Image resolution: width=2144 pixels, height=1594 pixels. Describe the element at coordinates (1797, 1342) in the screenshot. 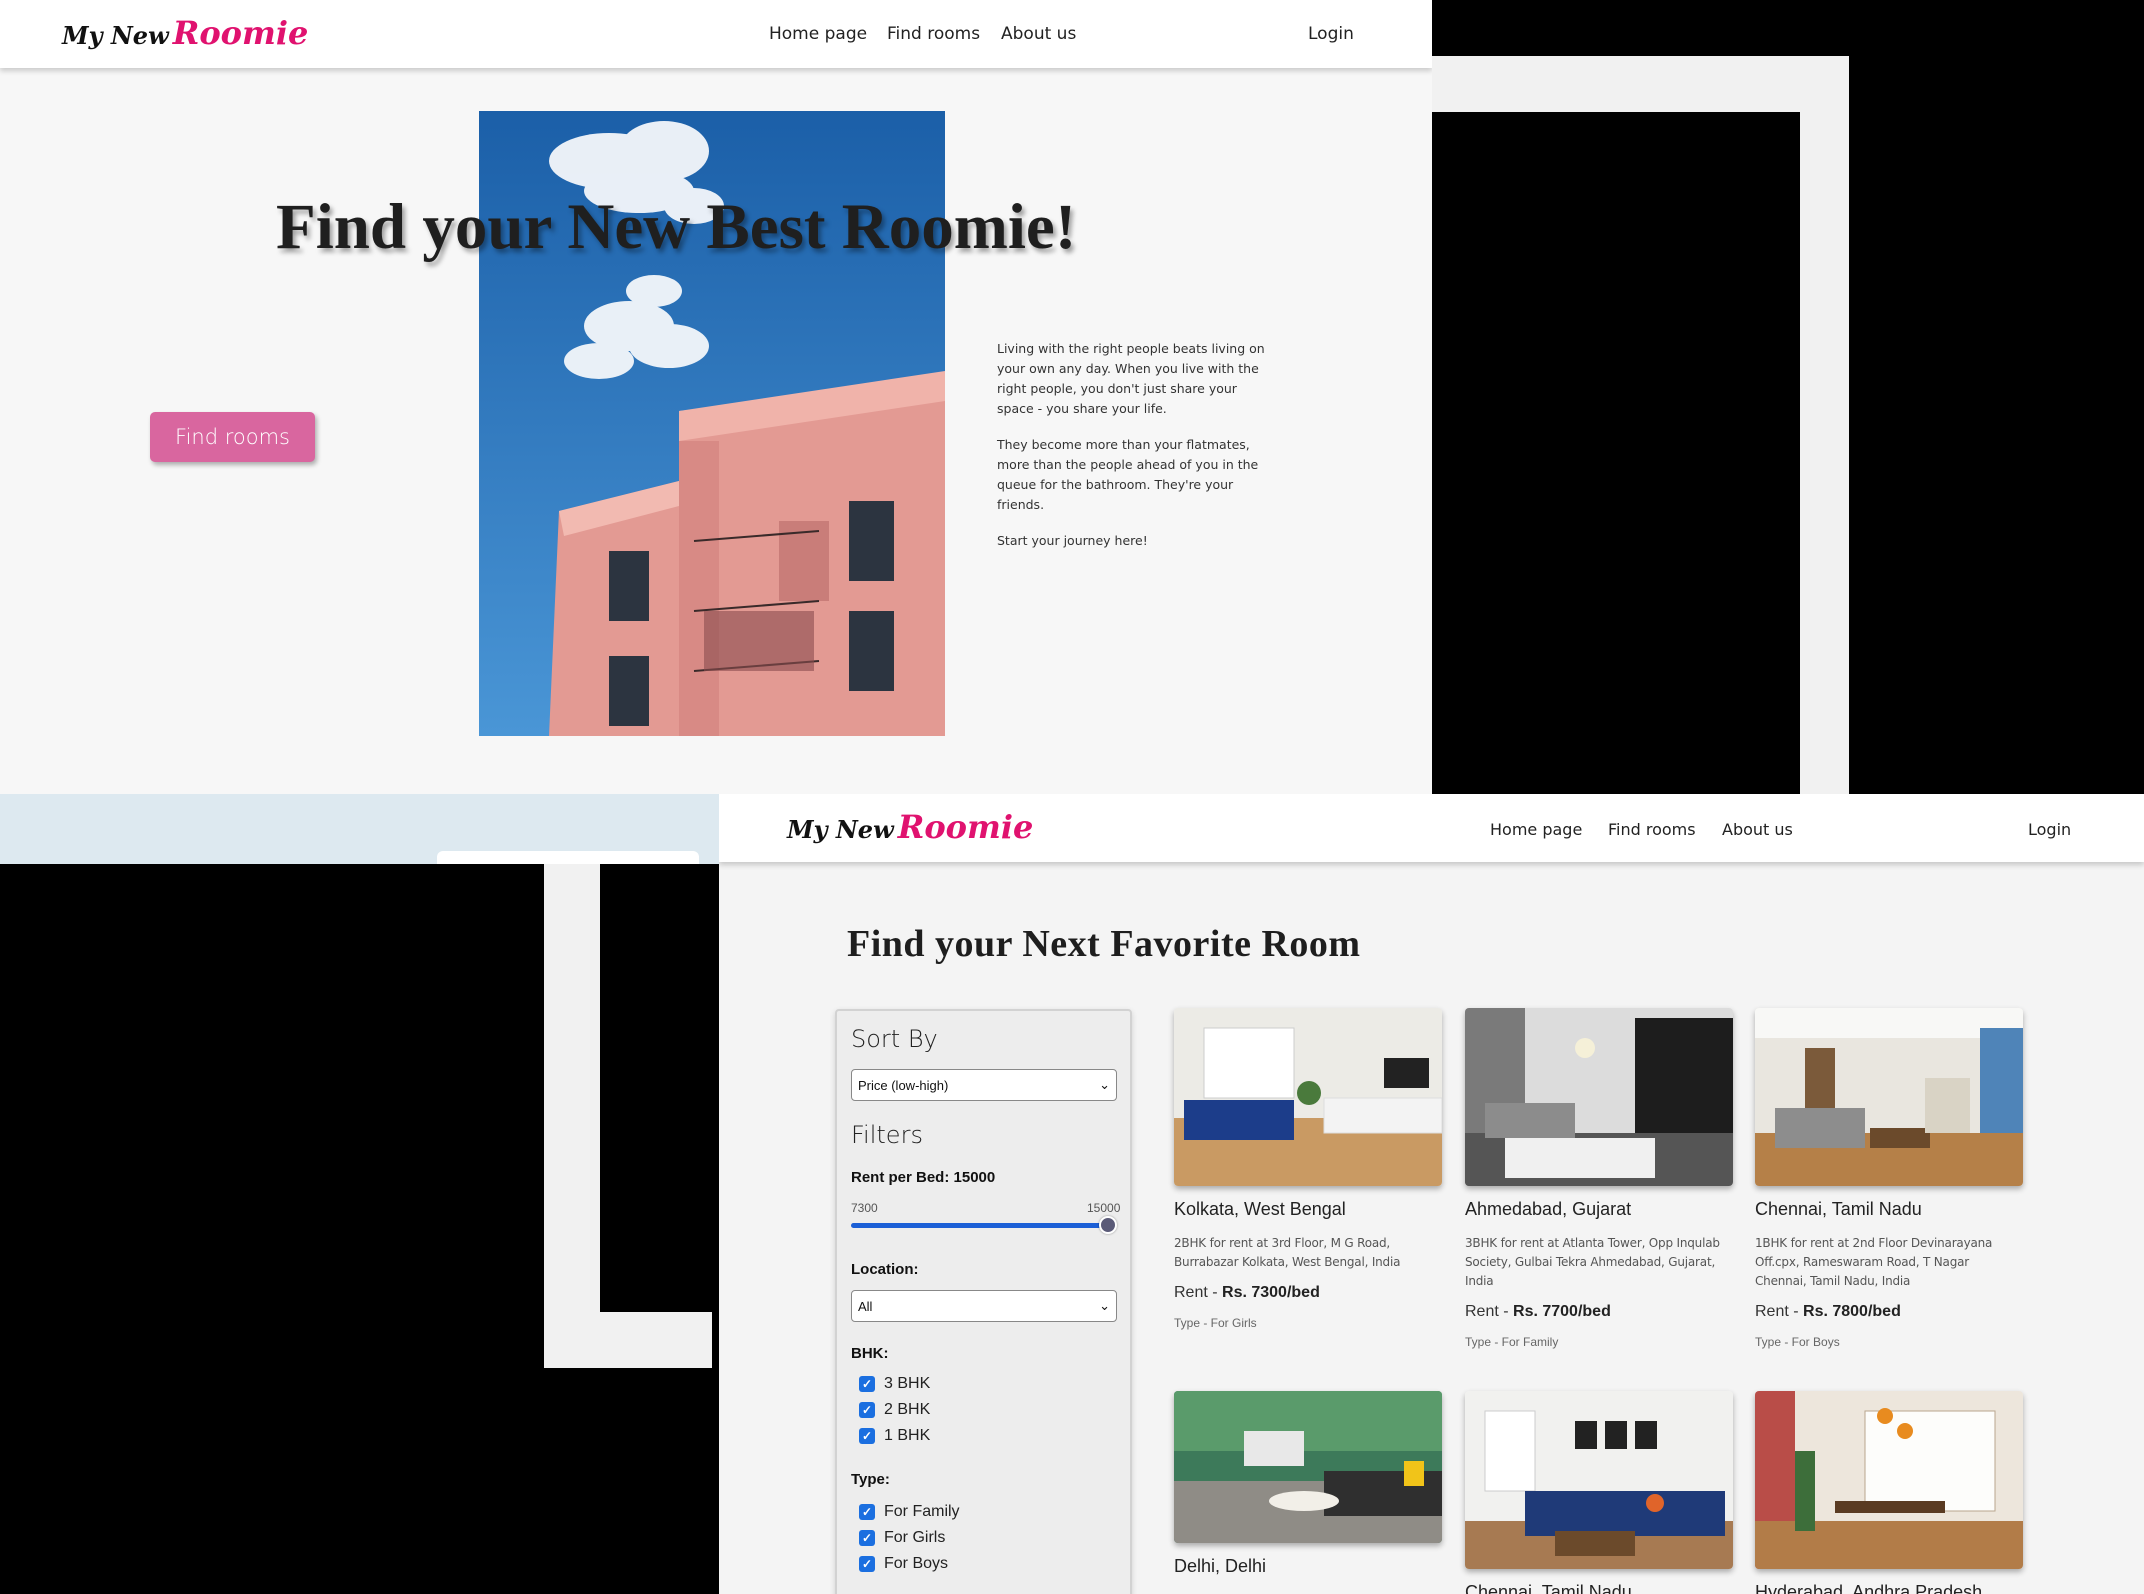

I see `room-type: Type - For Boys` at that location.